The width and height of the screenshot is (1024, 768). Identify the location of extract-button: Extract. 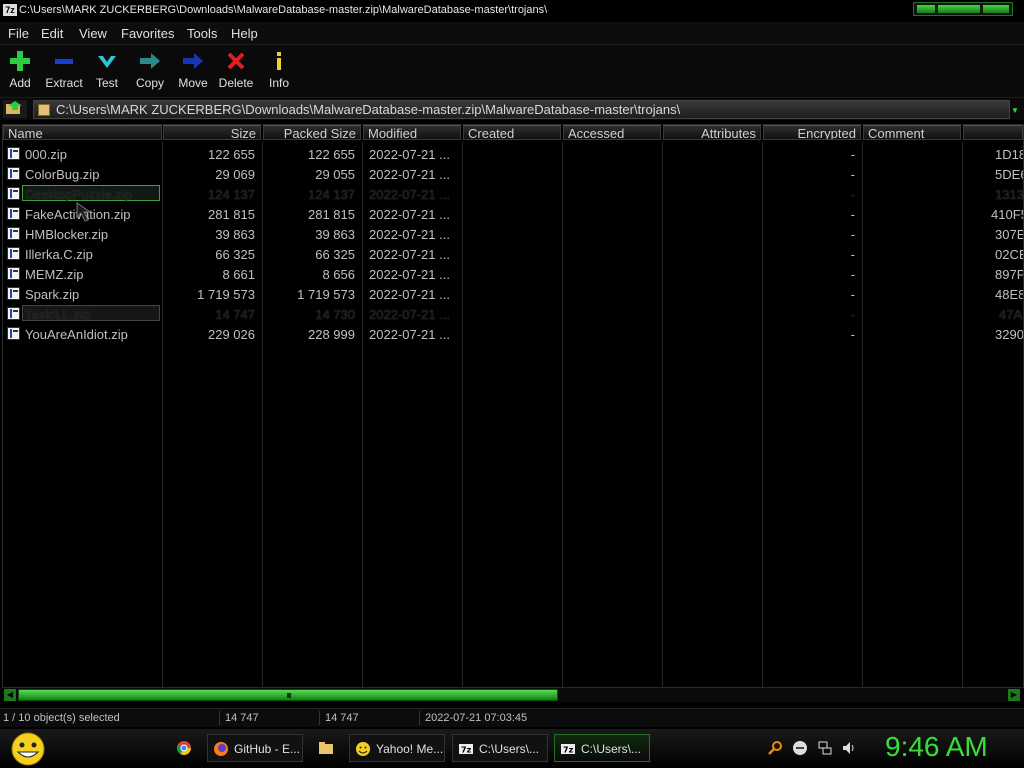
(64, 69).